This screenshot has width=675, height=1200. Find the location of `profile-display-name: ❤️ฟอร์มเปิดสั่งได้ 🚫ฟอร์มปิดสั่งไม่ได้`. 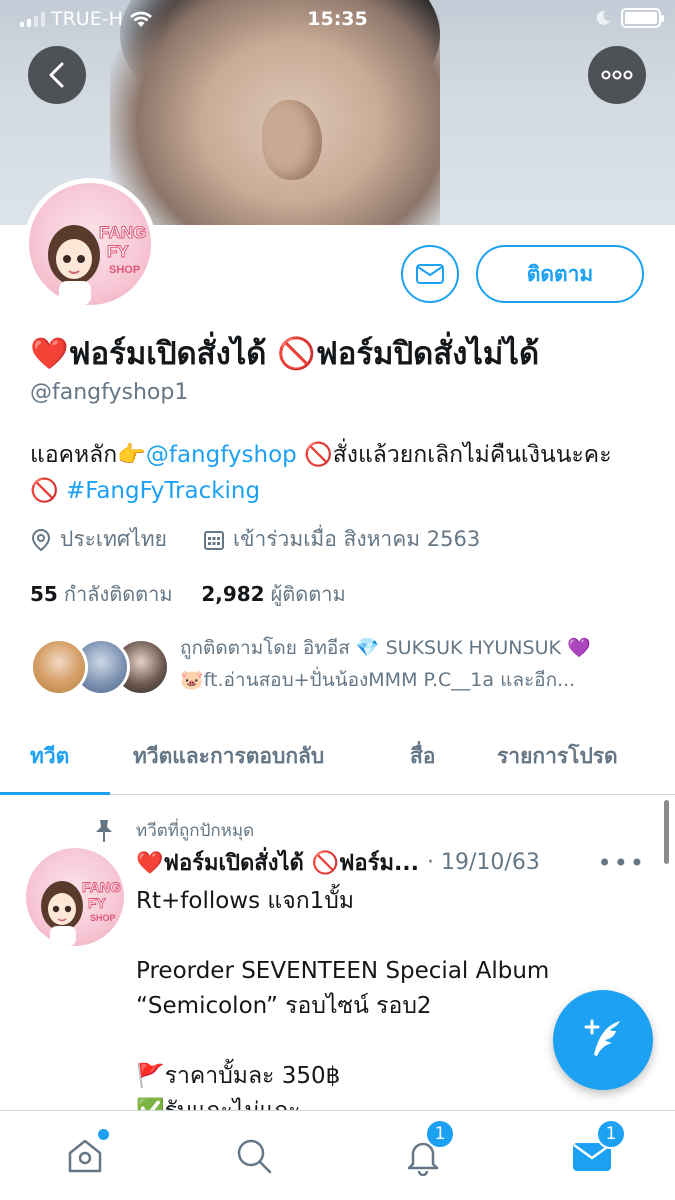

profile-display-name: ❤️ฟอร์มเปิดสั่งได้ 🚫ฟอร์มปิดสั่งไม่ได้ is located at coordinates (285, 354).